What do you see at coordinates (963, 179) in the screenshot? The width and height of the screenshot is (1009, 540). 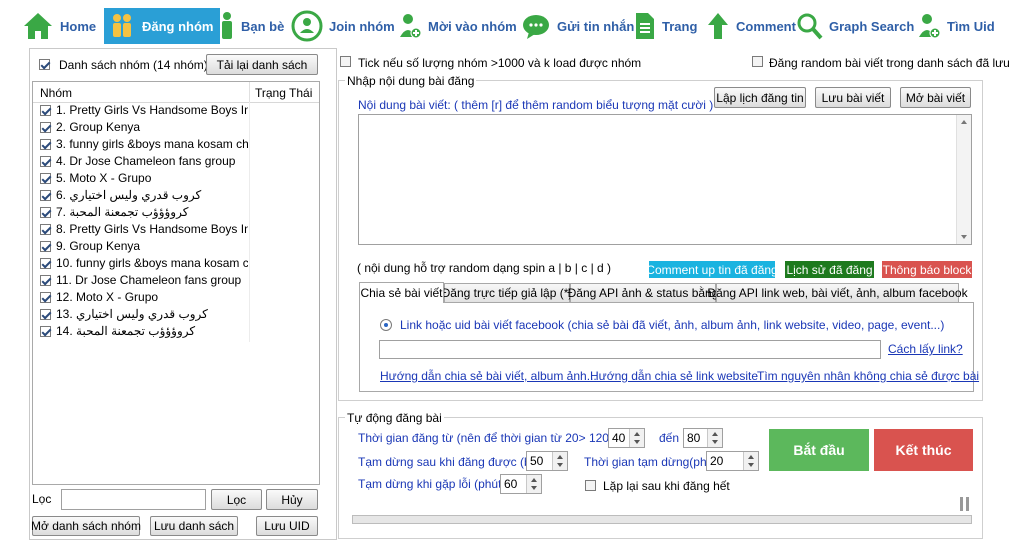 I see `textarea-scrollbar` at bounding box center [963, 179].